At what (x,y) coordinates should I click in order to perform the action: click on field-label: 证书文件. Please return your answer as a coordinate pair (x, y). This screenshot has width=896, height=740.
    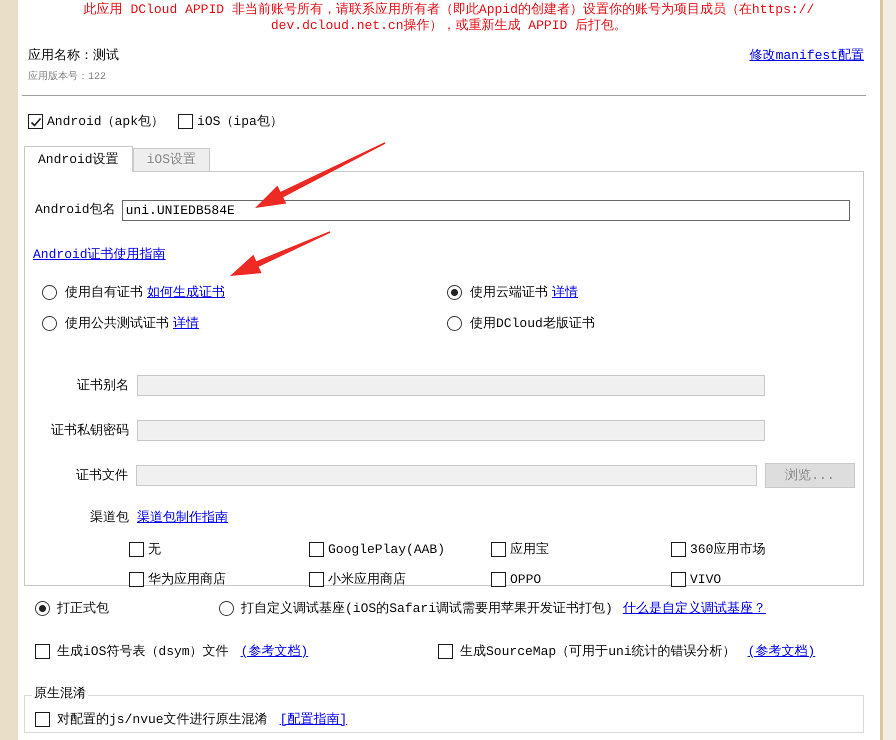
    Looking at the image, I should click on (101, 475).